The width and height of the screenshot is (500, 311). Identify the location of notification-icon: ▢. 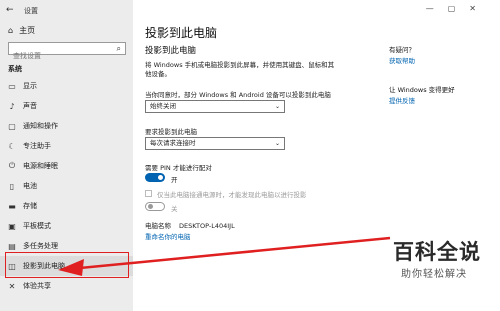
(12, 126).